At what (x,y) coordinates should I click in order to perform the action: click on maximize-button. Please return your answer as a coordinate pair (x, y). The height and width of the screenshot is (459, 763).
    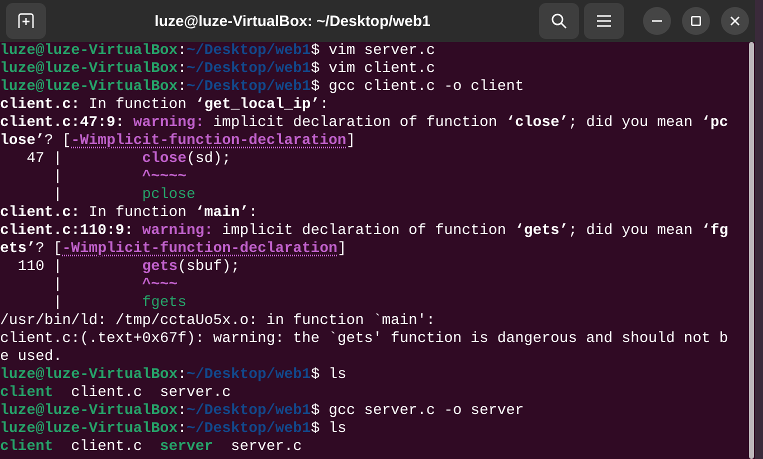
    Looking at the image, I should click on (696, 21).